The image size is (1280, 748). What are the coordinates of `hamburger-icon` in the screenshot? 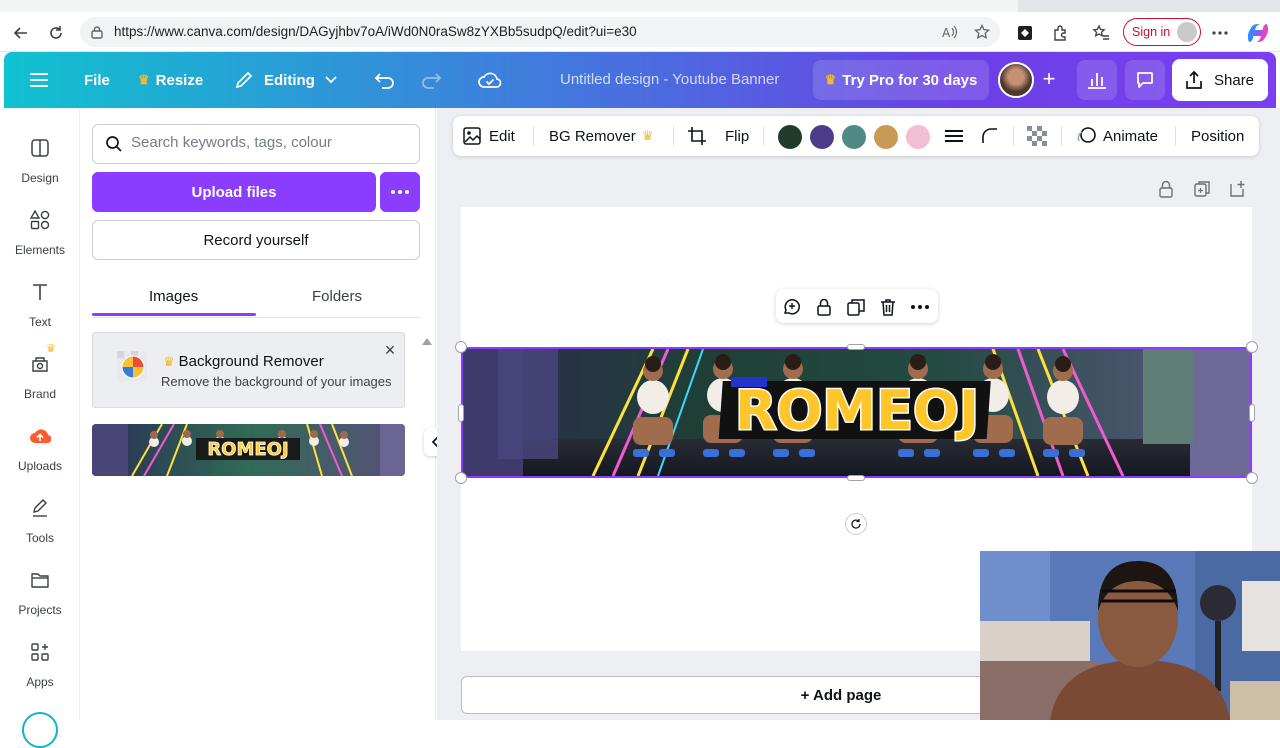 It's located at (39, 80).